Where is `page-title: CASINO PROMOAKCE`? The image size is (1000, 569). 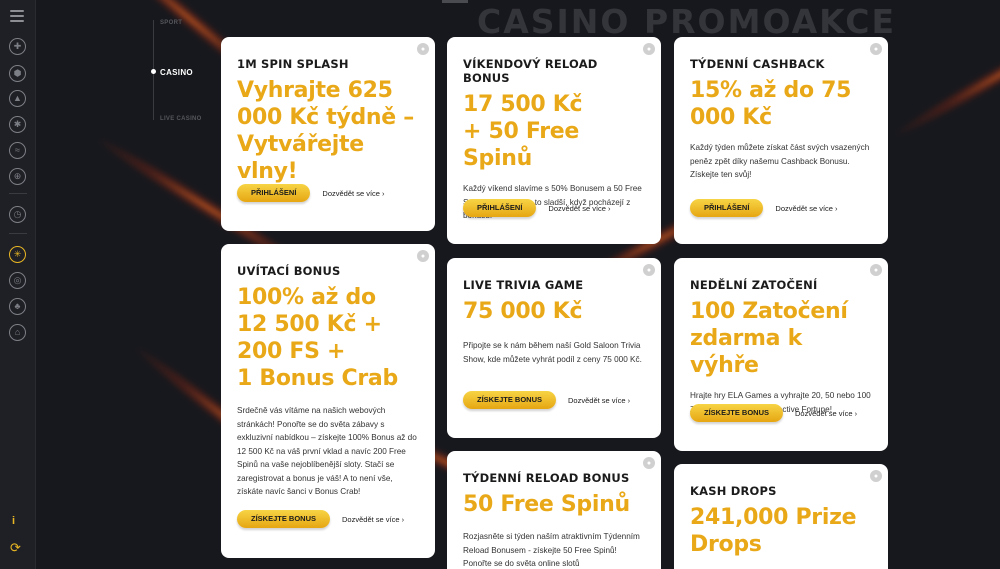 page-title: CASINO PROMOAKCE is located at coordinates (687, 20).